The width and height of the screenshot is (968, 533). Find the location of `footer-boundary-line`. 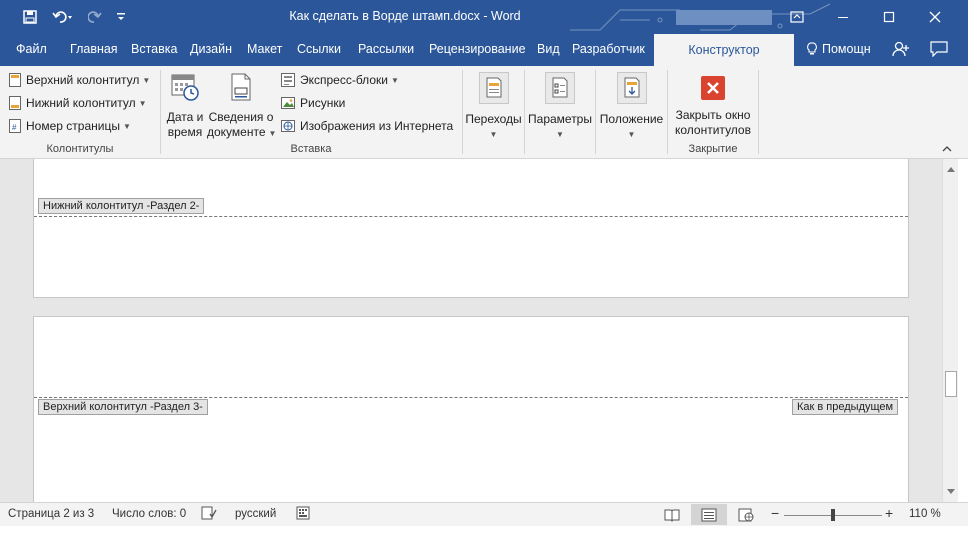

footer-boundary-line is located at coordinates (471, 216).